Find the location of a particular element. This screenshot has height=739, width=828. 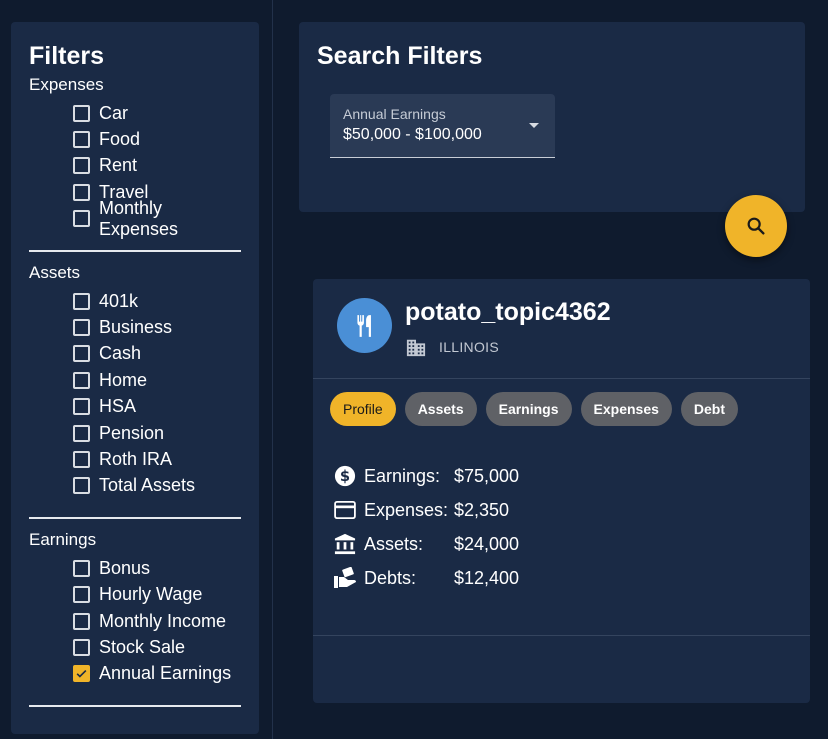

filter-item: Bonus is located at coordinates (157, 568).